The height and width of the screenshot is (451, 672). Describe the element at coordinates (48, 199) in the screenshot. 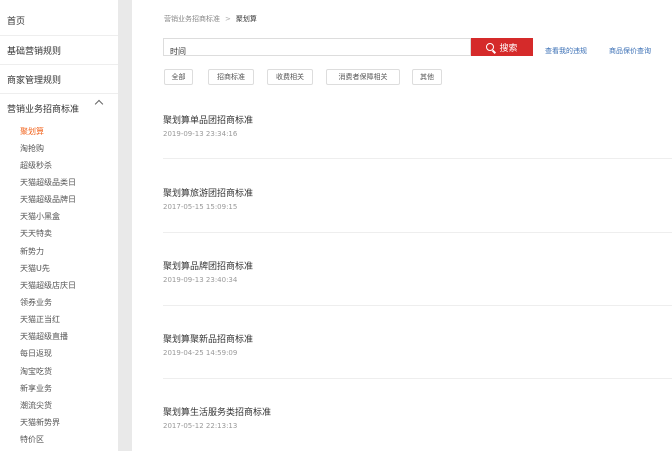

I see `sidebar-subitem: 天猫超级品牌日` at that location.